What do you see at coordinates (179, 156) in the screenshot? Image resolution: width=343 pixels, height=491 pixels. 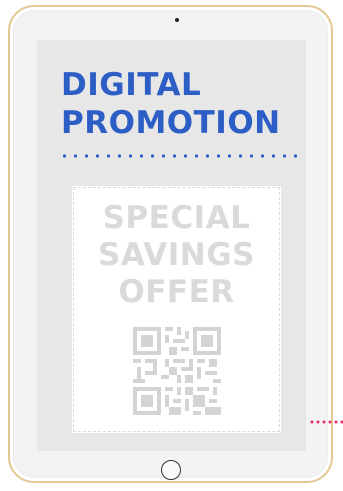 I see `dotted-divider` at bounding box center [179, 156].